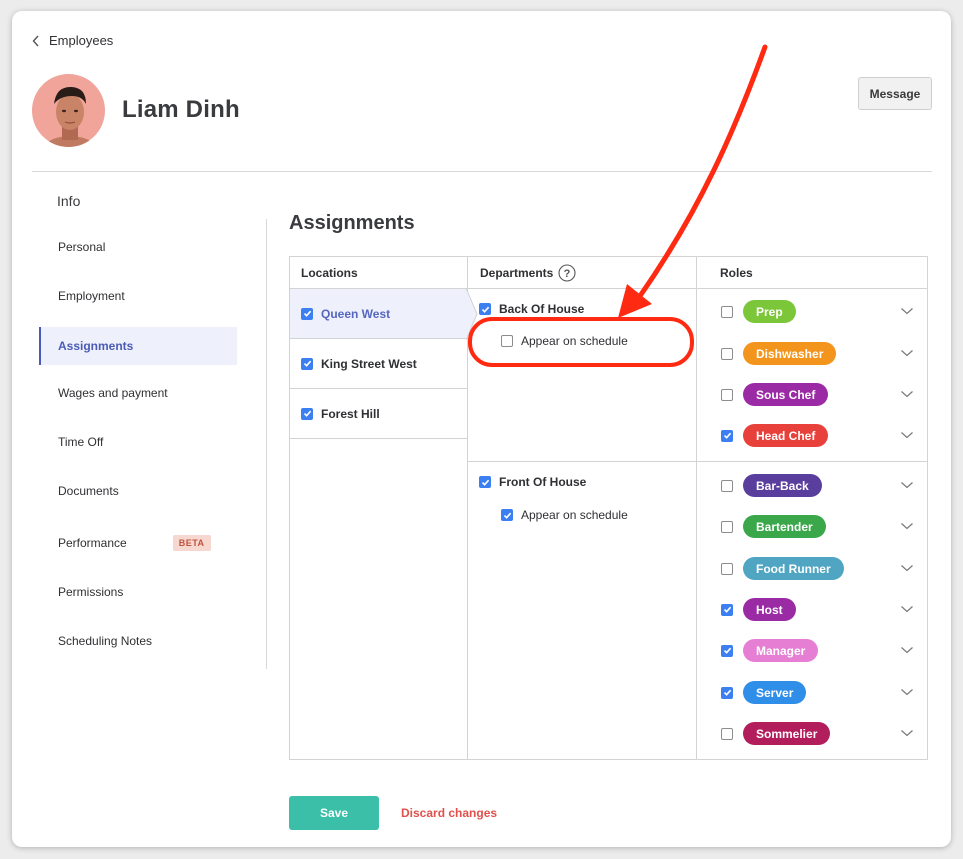 The width and height of the screenshot is (963, 859). I want to click on role-row-server: Server, so click(819, 692).